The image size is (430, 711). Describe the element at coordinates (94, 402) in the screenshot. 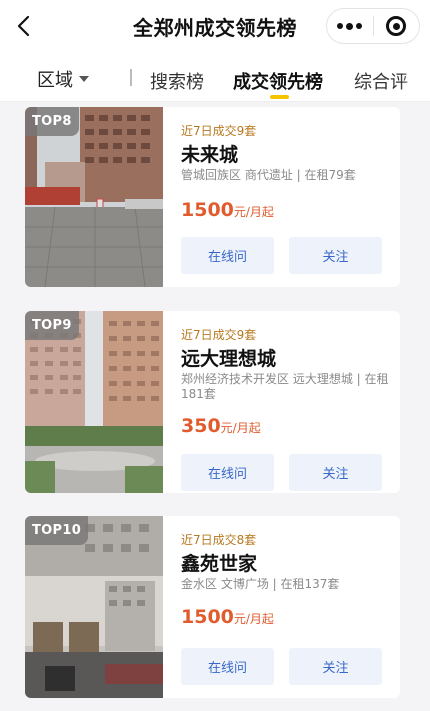

I see `listing-photo: TOP9` at that location.